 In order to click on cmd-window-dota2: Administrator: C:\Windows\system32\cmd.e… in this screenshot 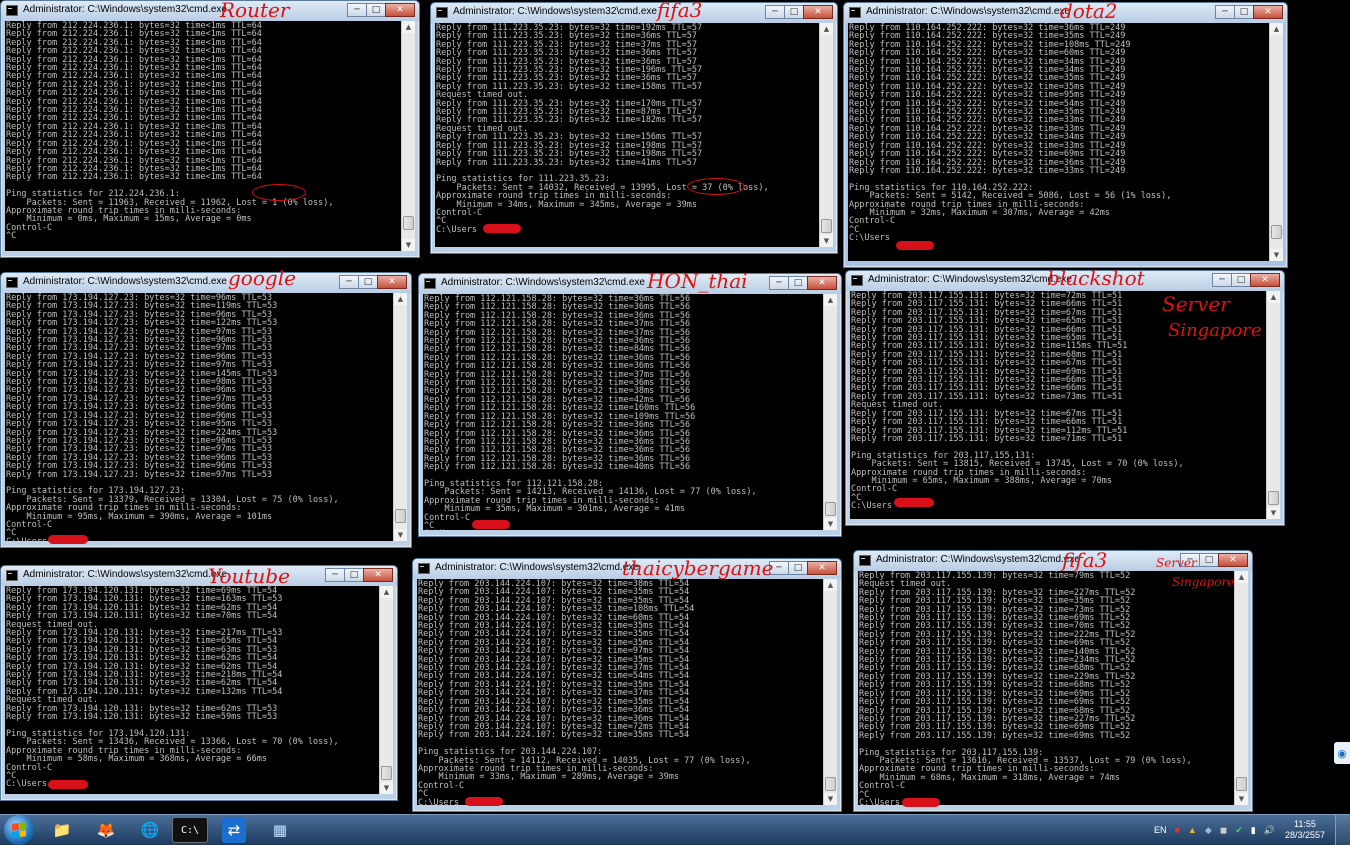, I will do `click(1065, 135)`.